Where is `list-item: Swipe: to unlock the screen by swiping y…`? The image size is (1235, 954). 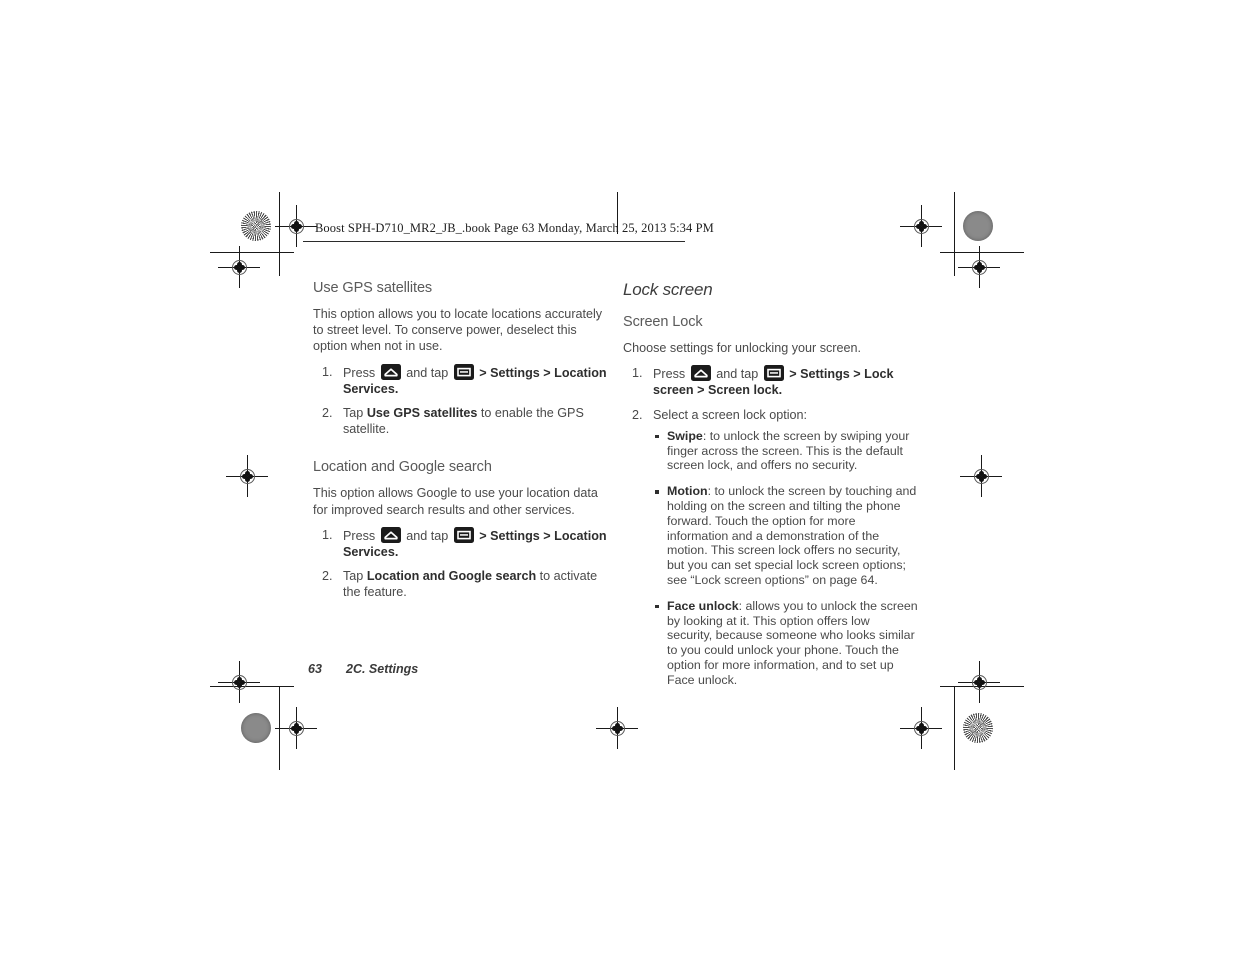 list-item: Swipe: to unlock the screen by swiping y… is located at coordinates (785, 451).